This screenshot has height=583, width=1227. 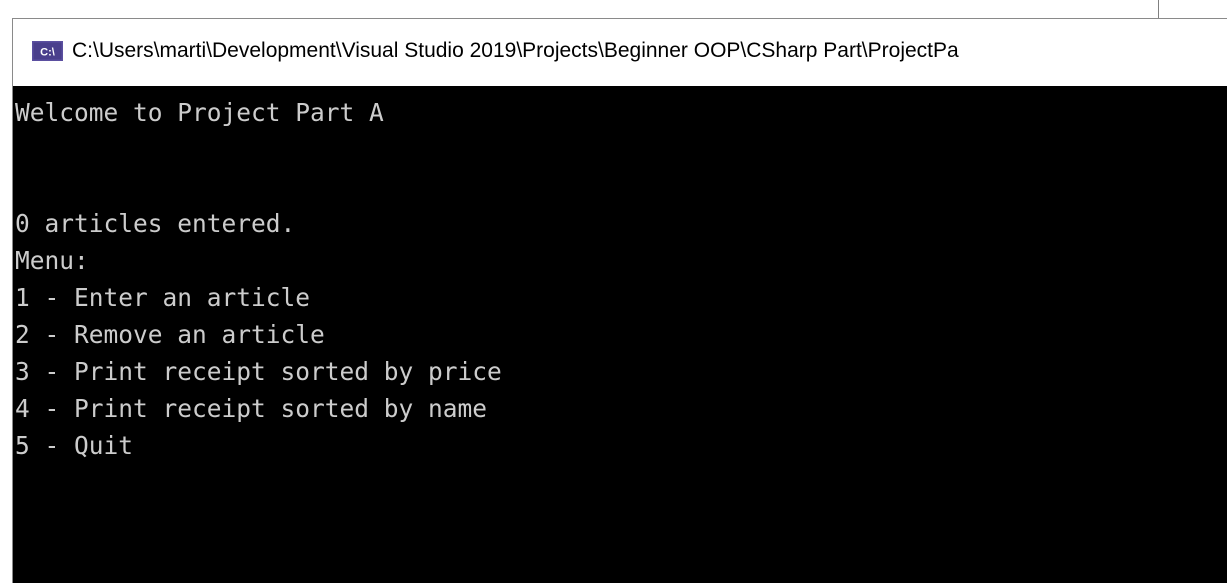 I want to click on console-line-article-count: 0 articles entered., so click(x=155, y=223).